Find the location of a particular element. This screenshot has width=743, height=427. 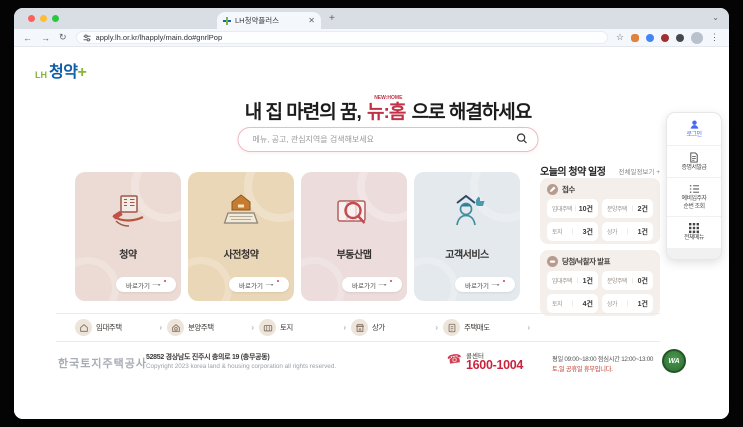

quickmenu-all-menu: 전체메뉴 is located at coordinates (694, 232).